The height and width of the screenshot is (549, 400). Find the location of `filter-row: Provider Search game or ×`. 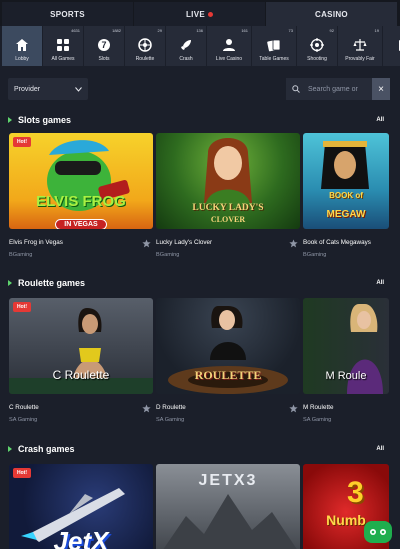

filter-row: Provider Search game or × is located at coordinates (200, 89).